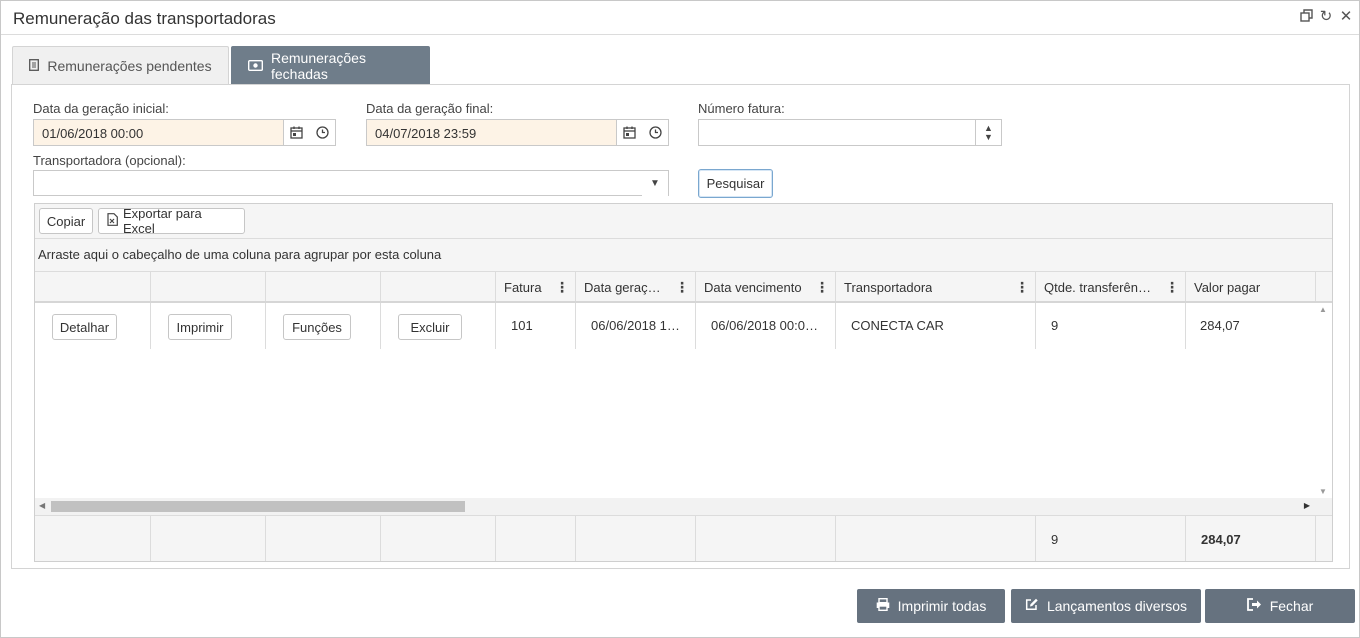 This screenshot has width=1360, height=638. Describe the element at coordinates (636, 286) in the screenshot. I see `column-header-data-geracao: Data geraç… ⋮` at that location.